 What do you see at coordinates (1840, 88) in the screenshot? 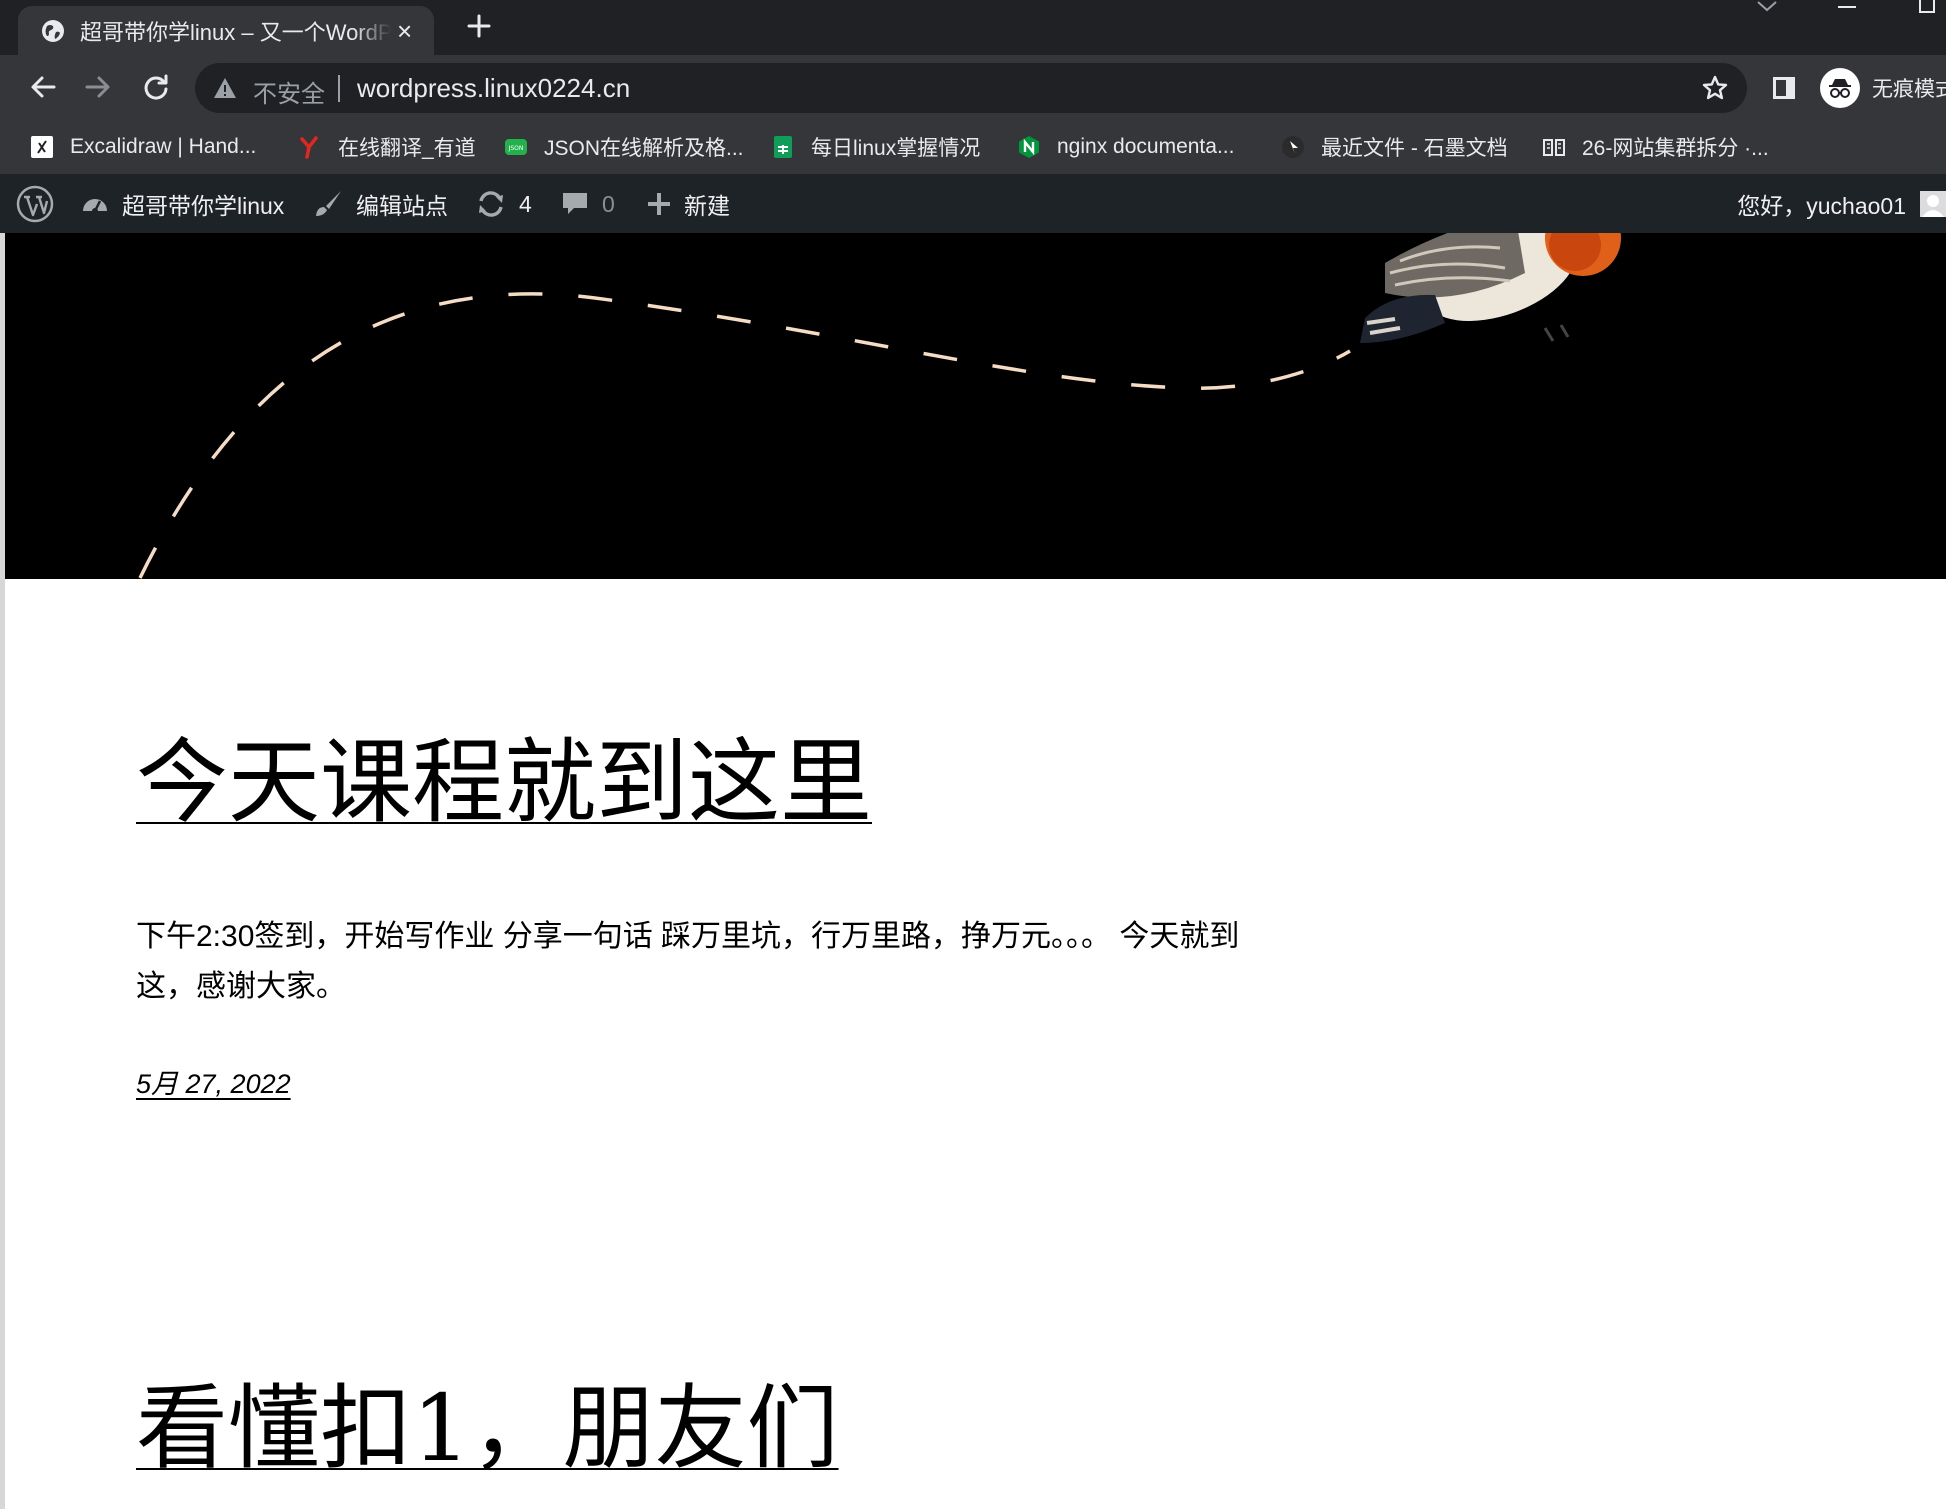
I see `incognito-icon` at bounding box center [1840, 88].